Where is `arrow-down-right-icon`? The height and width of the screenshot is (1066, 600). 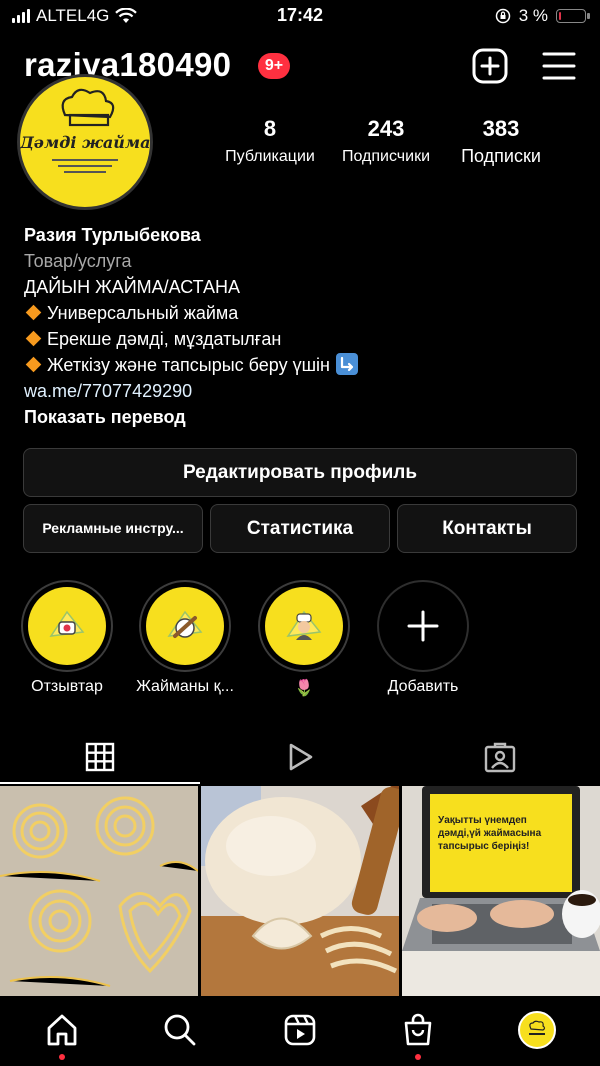
arrow-down-right-icon is located at coordinates (346, 364).